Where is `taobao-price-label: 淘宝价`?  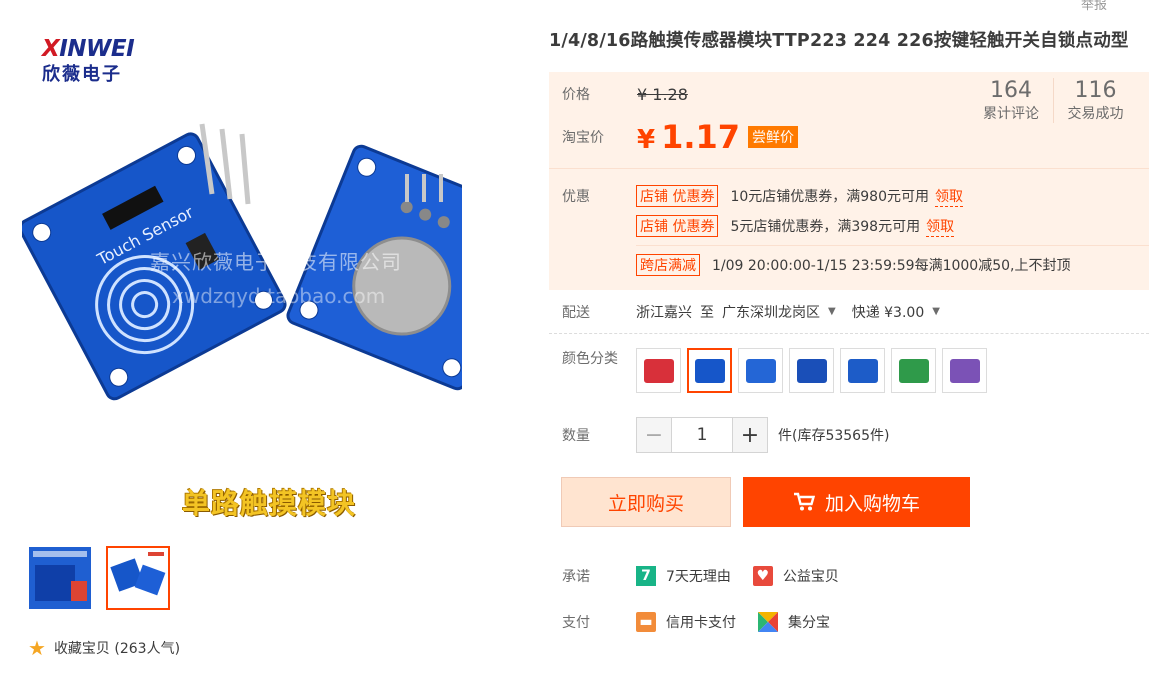 taobao-price-label: 淘宝价 is located at coordinates (583, 138).